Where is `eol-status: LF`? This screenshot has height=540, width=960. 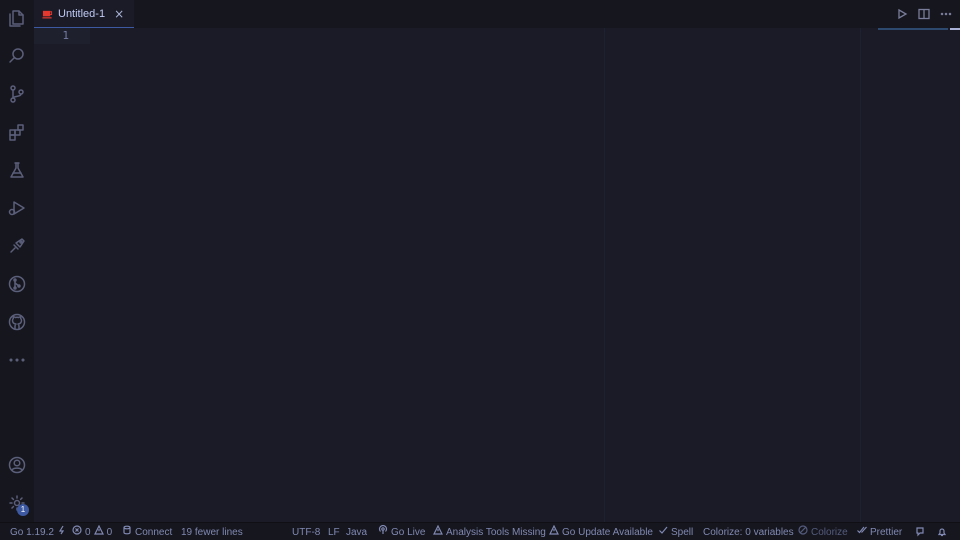 eol-status: LF is located at coordinates (334, 531).